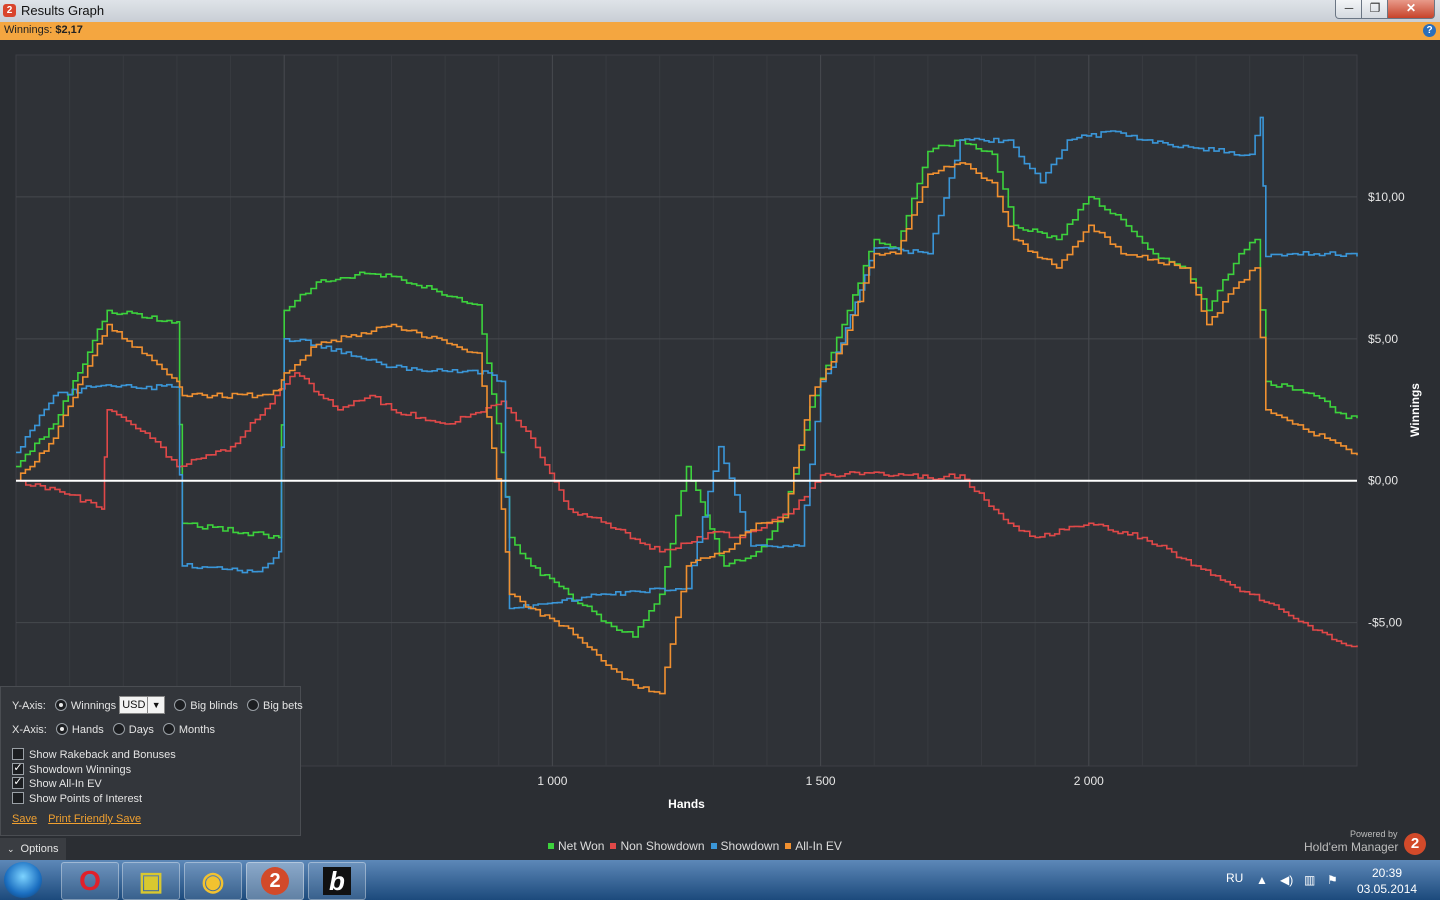  Describe the element at coordinates (1286, 880) in the screenshot. I see `volume-icon: ◀)` at that location.